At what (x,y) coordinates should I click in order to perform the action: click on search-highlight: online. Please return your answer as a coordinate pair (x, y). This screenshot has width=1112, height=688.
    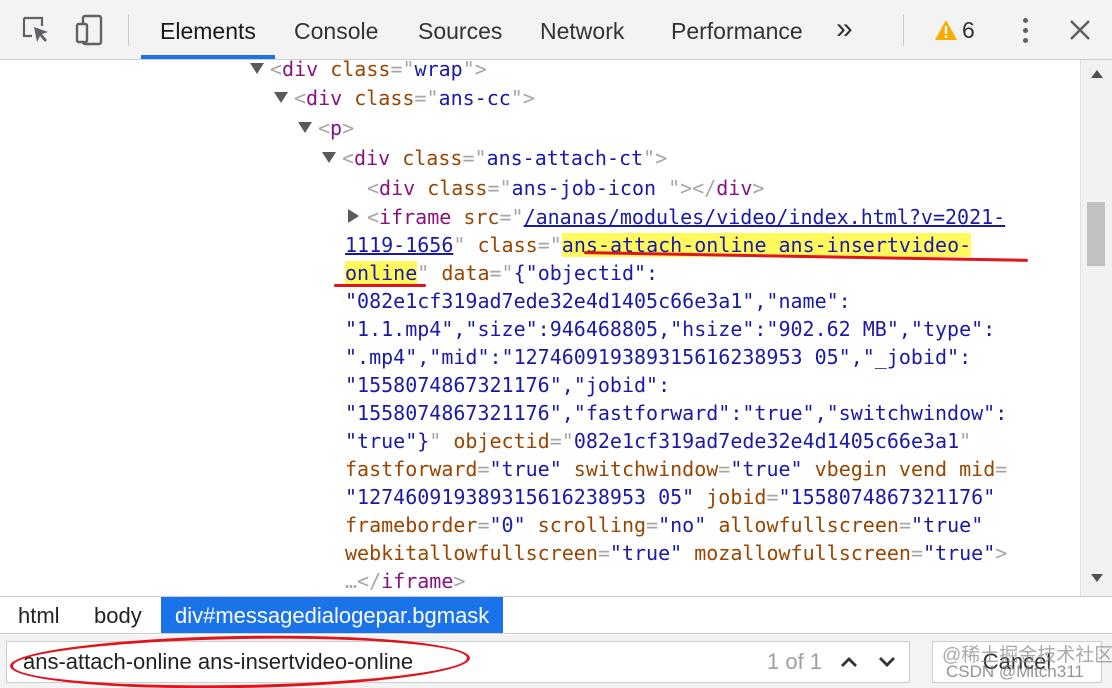
    Looking at the image, I should click on (381, 273).